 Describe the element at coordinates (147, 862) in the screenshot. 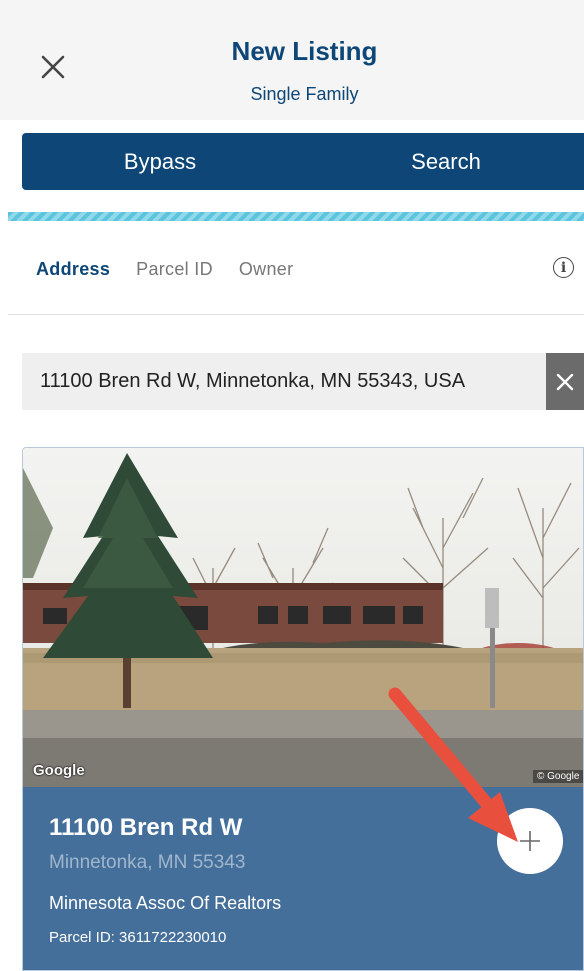

I see `property-city: Minnetonka, MN 55343` at that location.